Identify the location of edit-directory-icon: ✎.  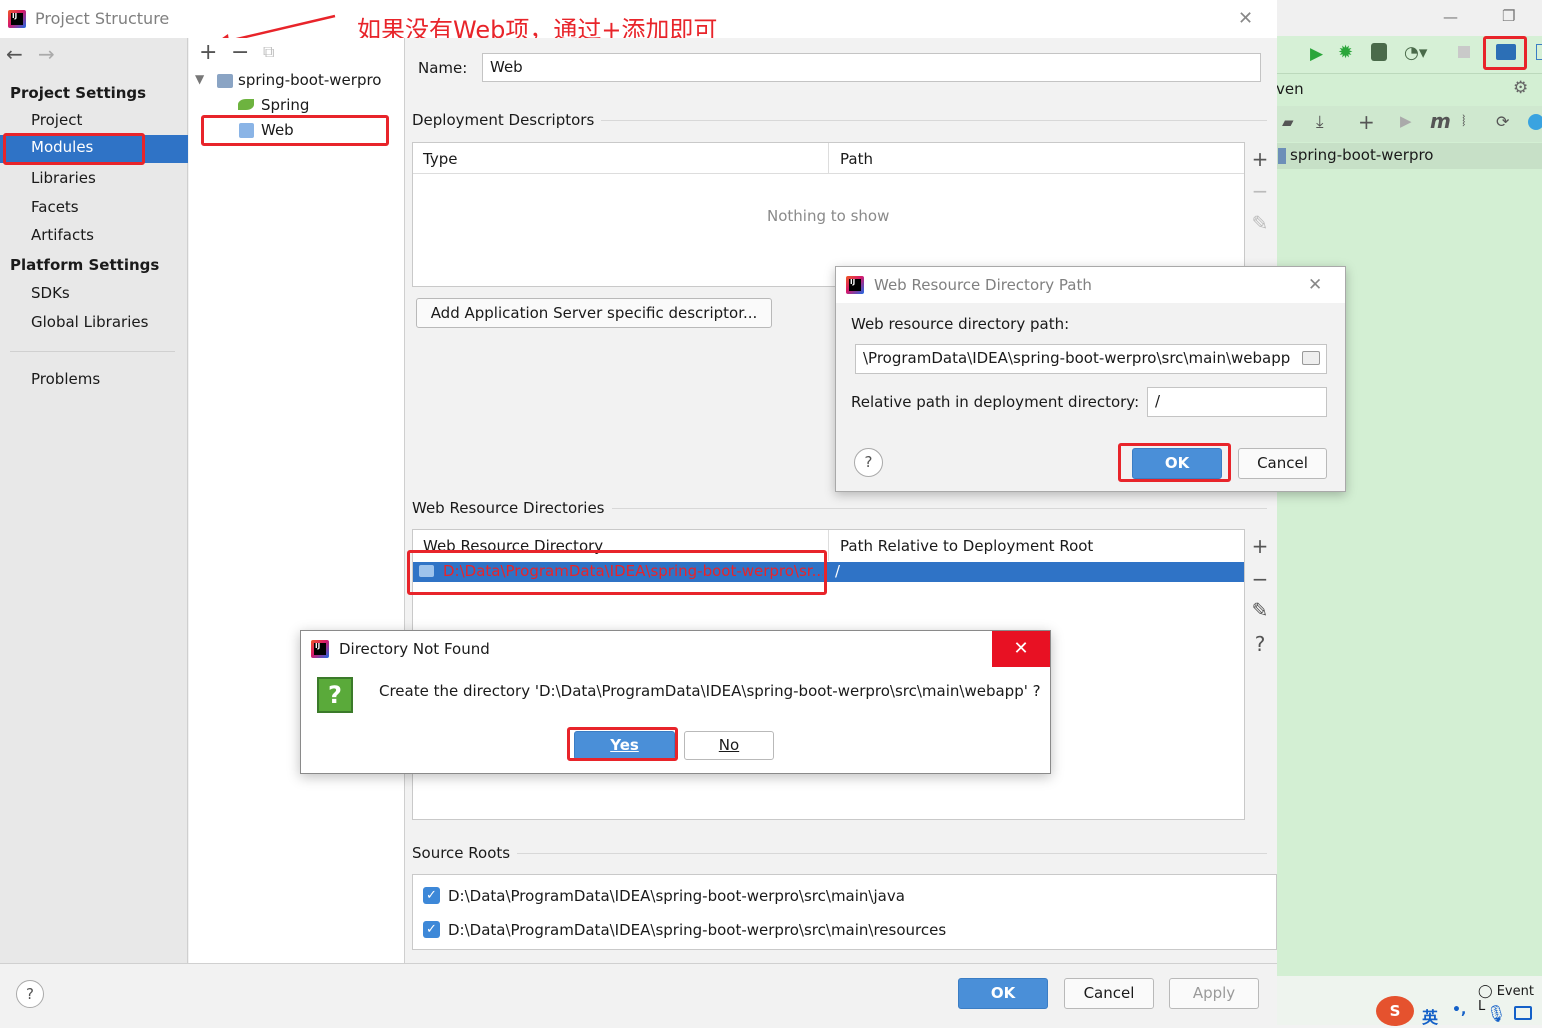
(1260, 610).